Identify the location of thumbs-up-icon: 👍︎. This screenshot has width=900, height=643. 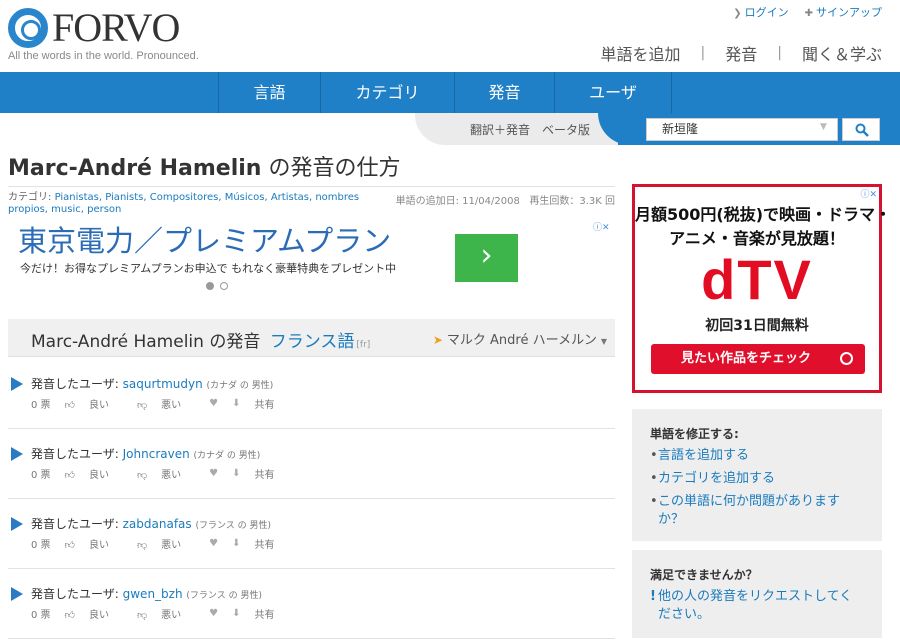
(69, 545).